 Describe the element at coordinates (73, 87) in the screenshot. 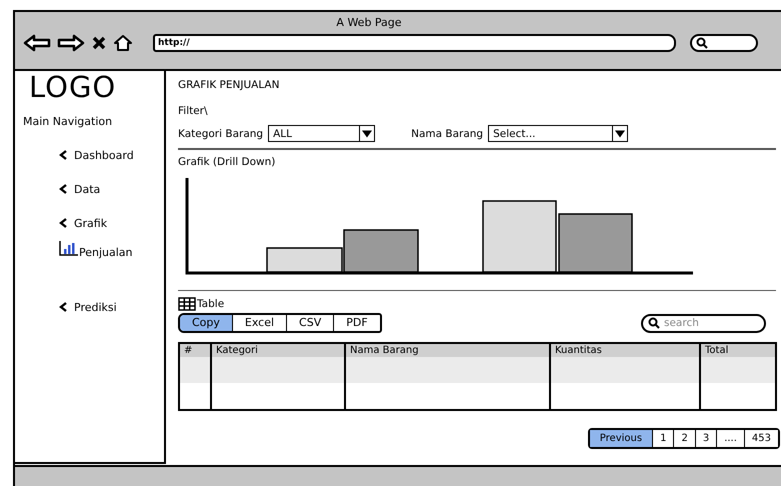

I see `logo: LOGO` at that location.